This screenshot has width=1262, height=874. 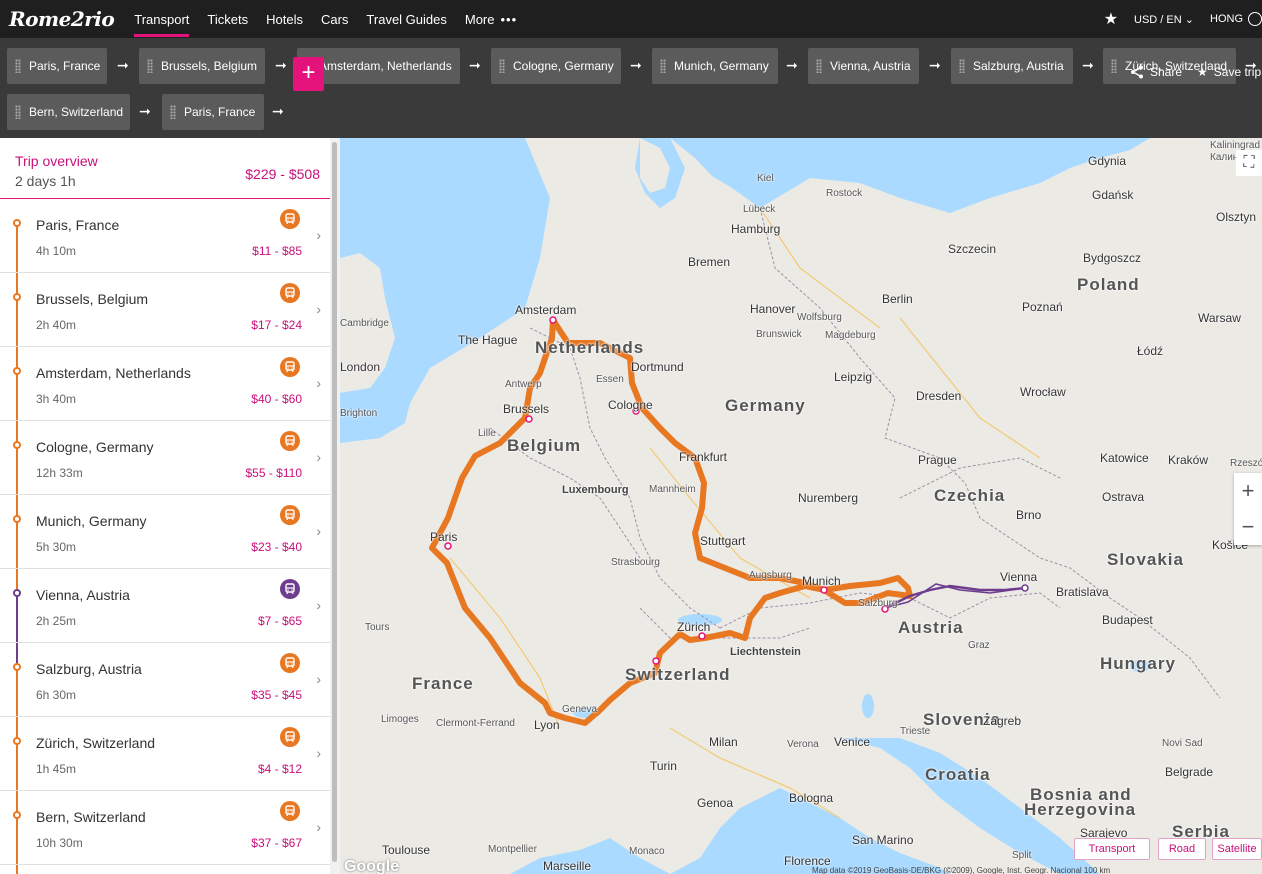 I want to click on leg-name: Munich, Germany, so click(x=91, y=521).